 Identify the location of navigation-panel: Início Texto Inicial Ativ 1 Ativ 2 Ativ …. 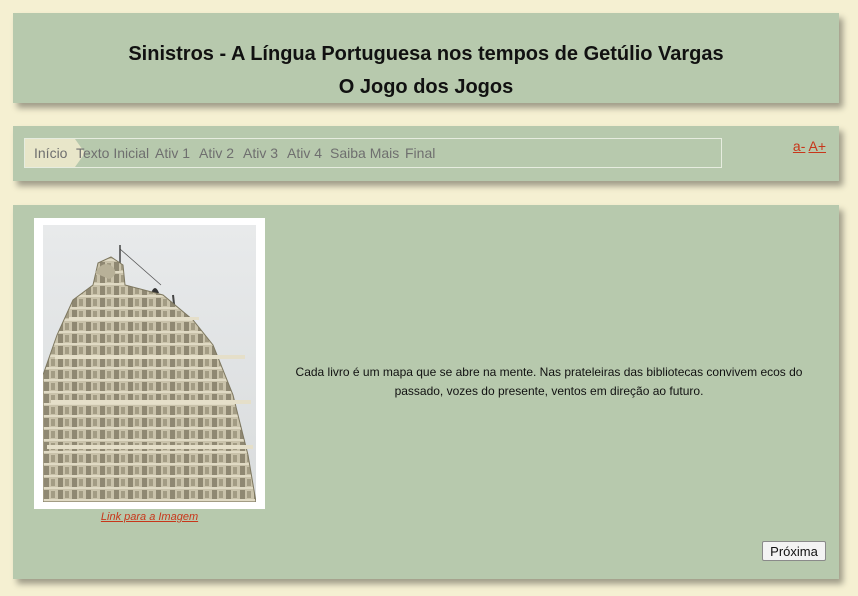
(426, 153).